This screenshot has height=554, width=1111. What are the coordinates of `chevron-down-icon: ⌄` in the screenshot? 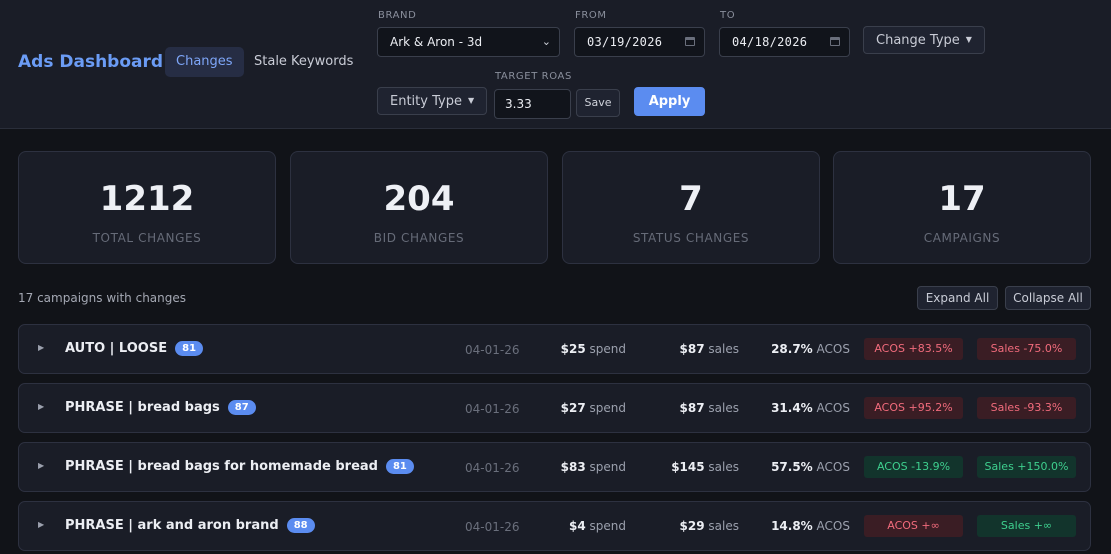 It's located at (546, 41).